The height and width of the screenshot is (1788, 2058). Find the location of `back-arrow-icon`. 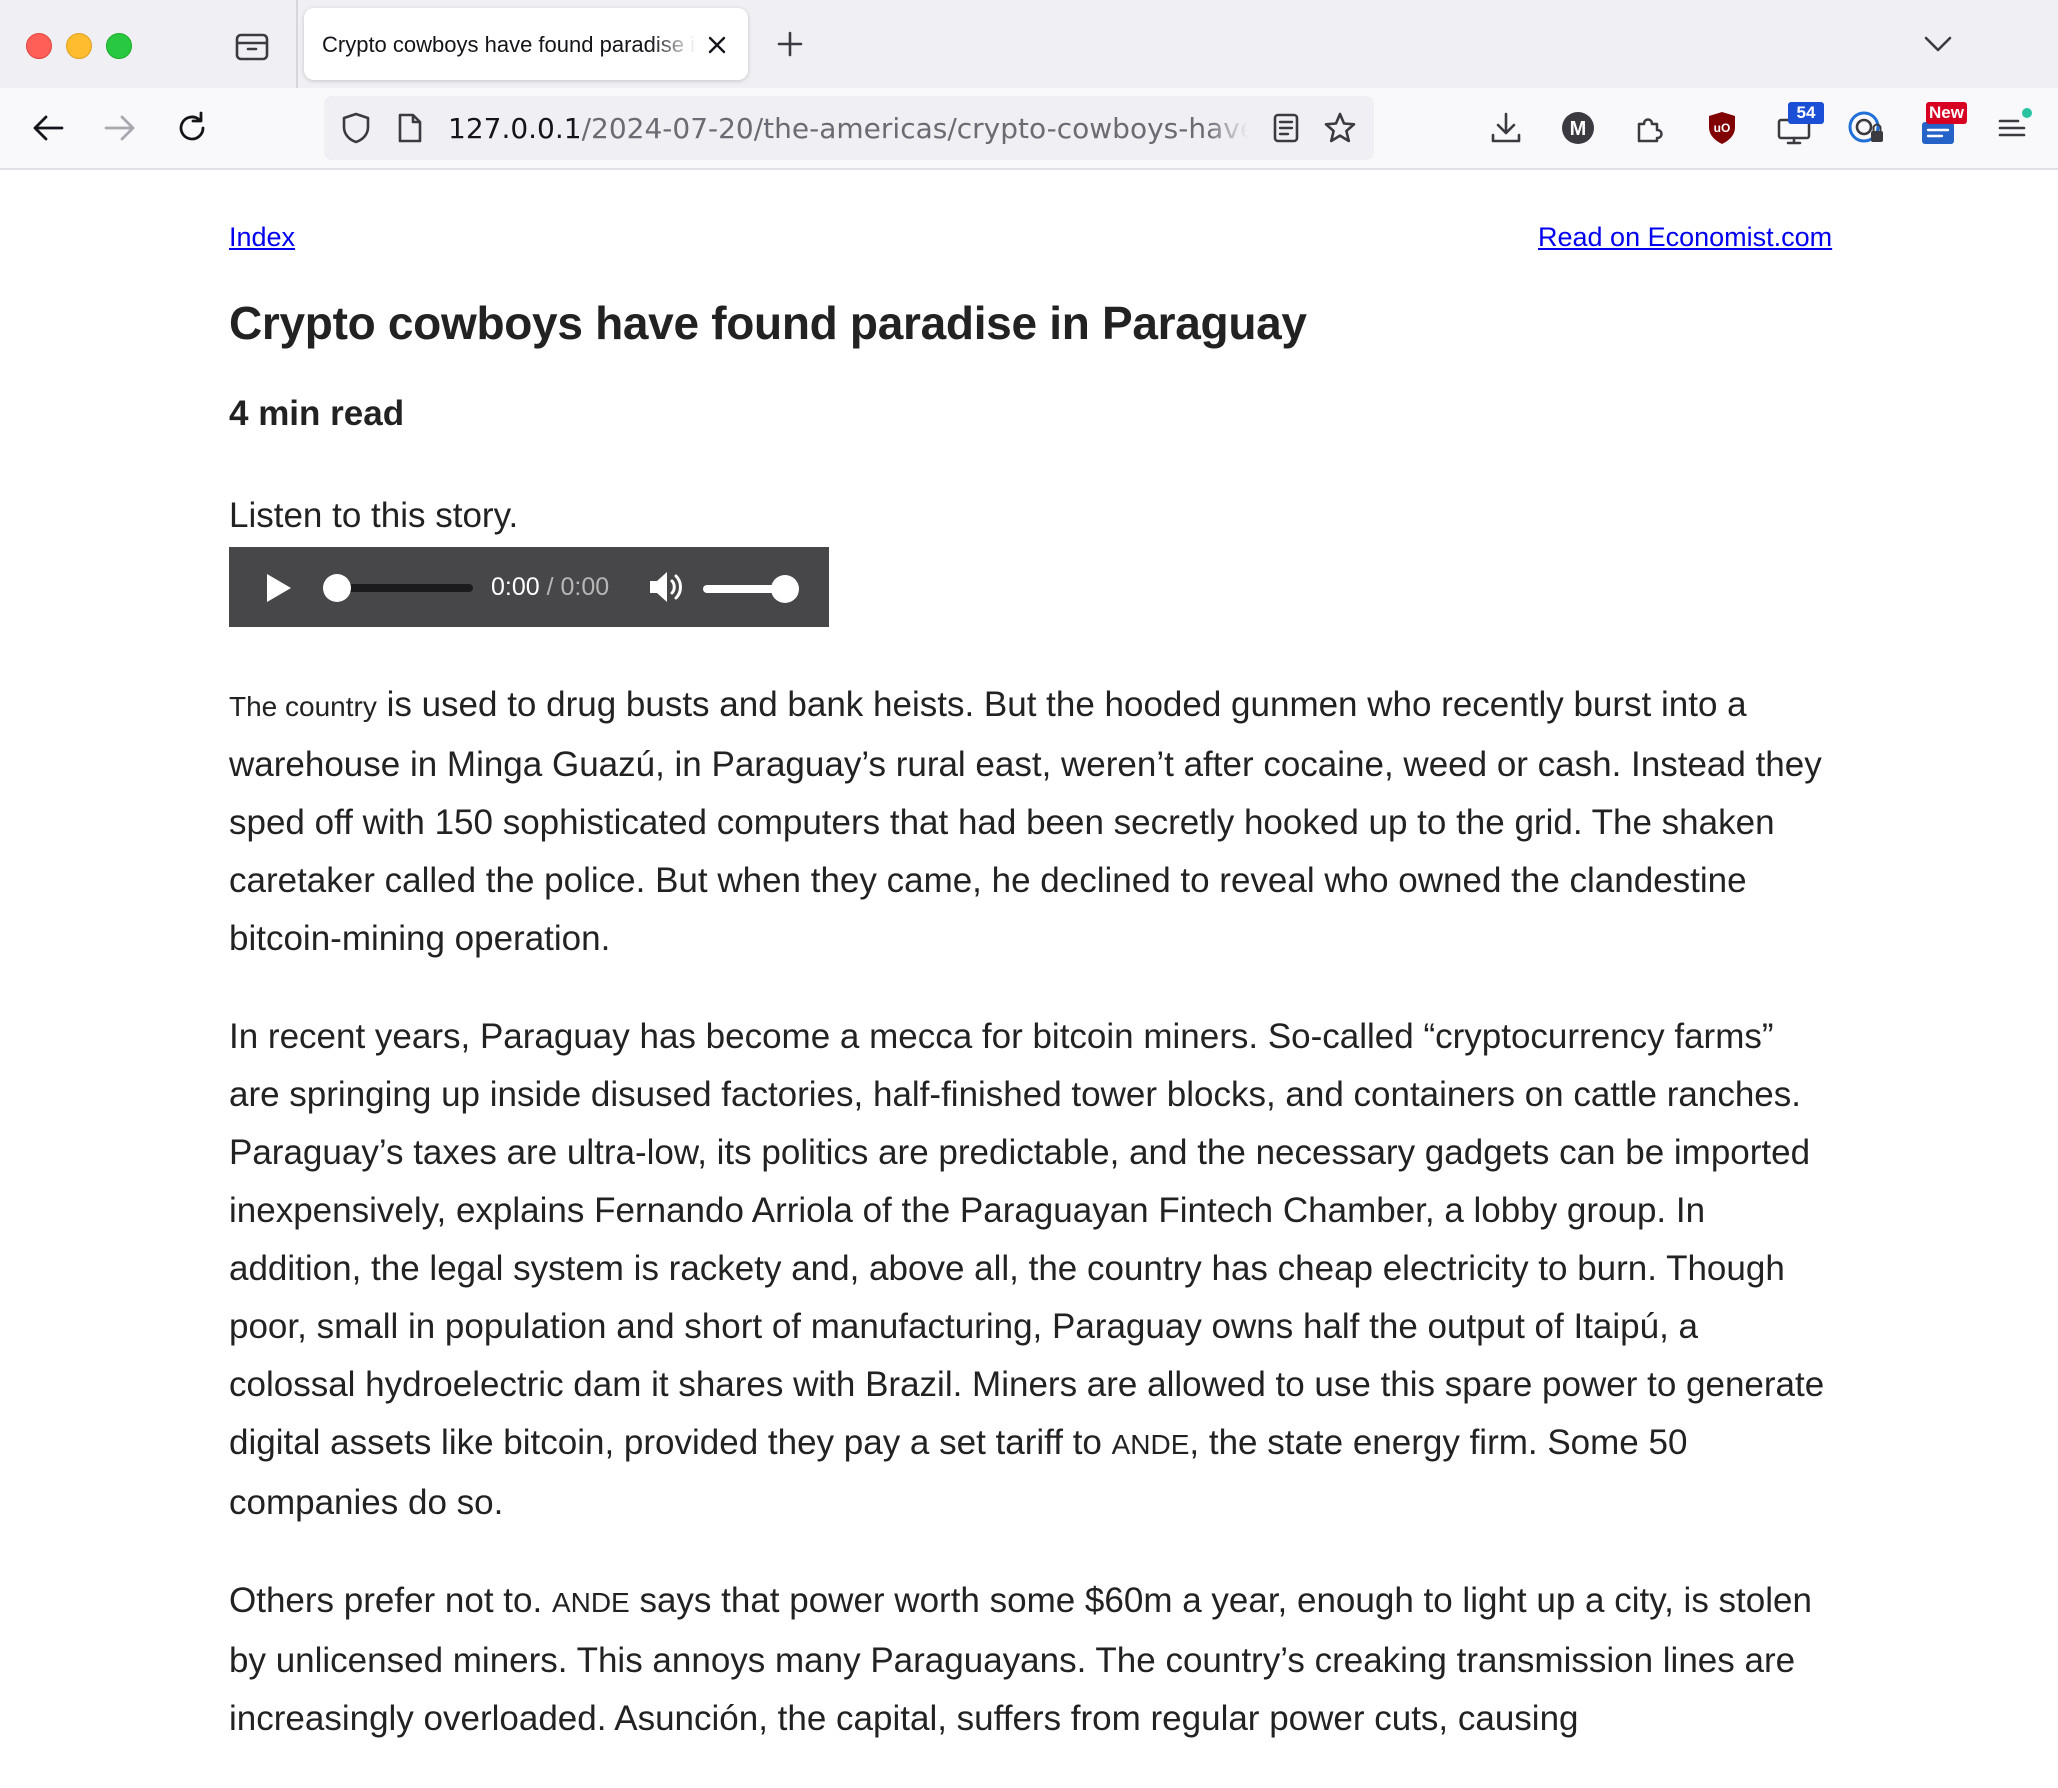

back-arrow-icon is located at coordinates (48, 128).